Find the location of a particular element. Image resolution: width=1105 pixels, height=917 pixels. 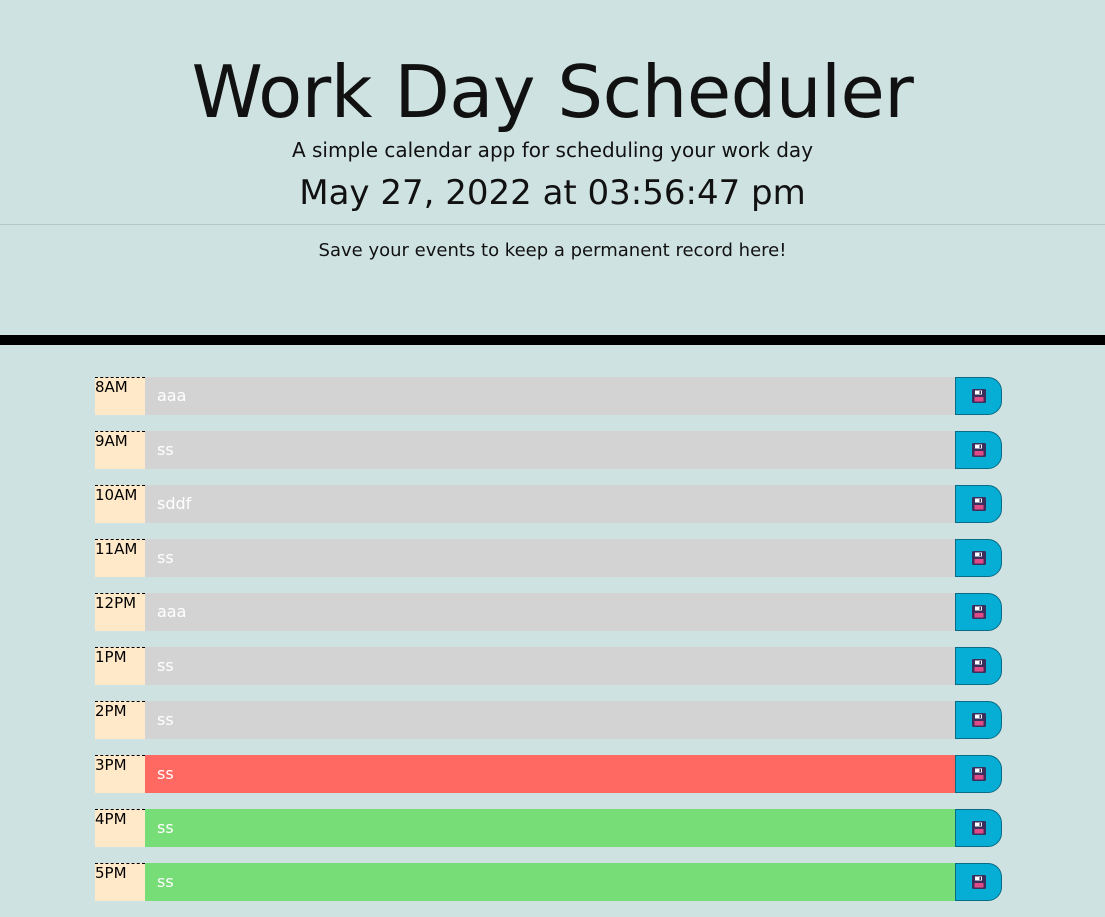

hour-label: 10AM is located at coordinates (120, 504).